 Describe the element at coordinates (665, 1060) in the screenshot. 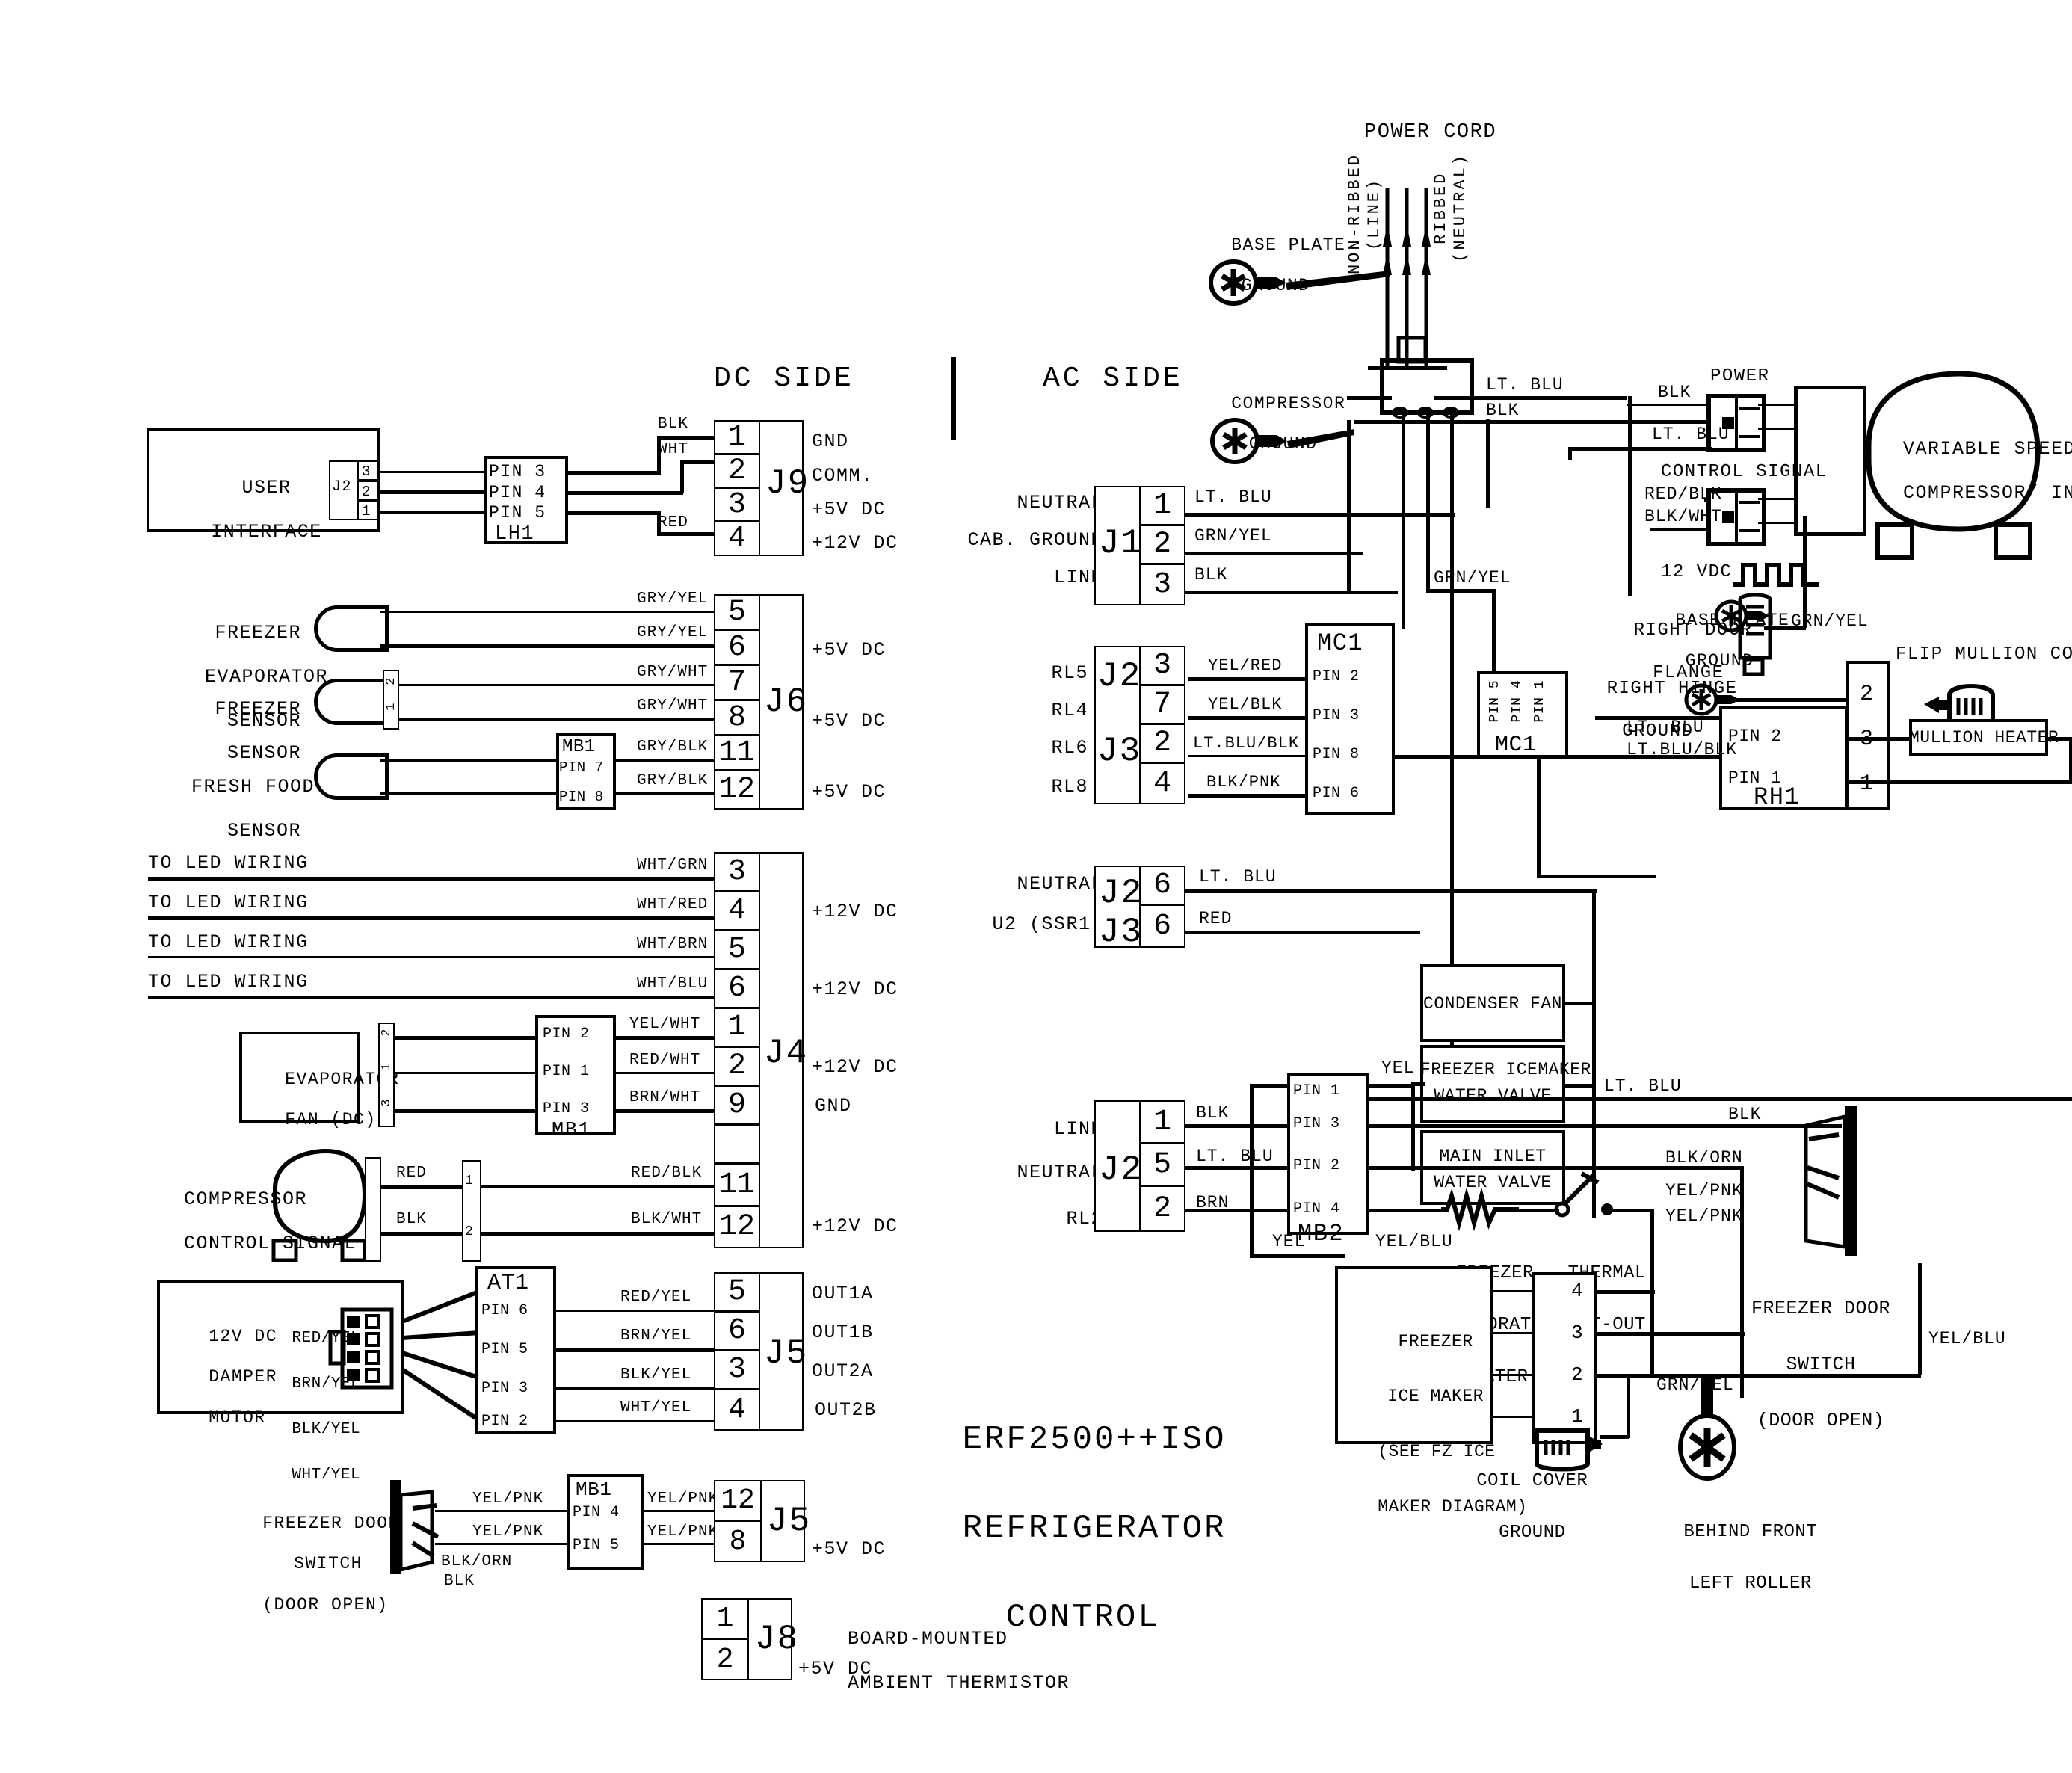

I see `wire-label-red-wht: RED/WHT` at that location.